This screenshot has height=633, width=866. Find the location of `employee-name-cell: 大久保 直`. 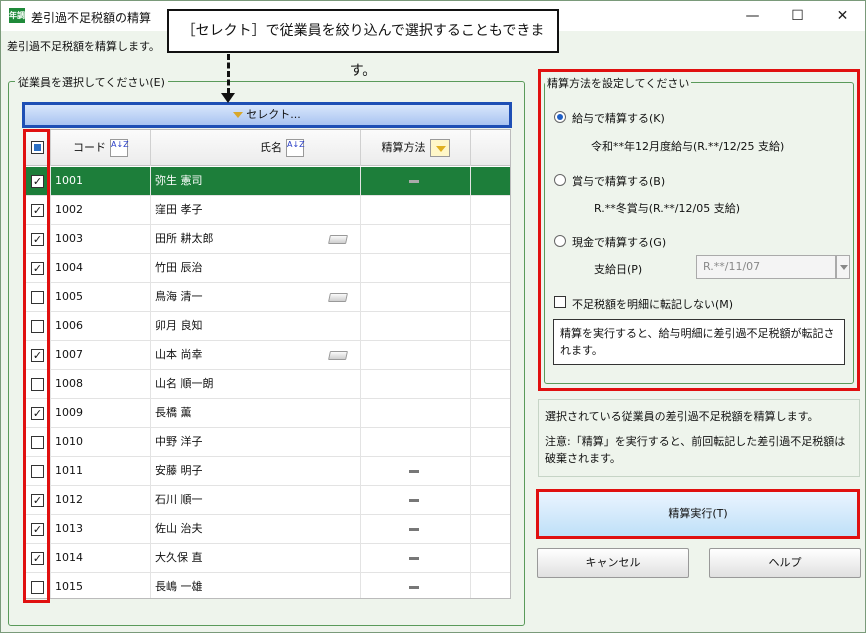

employee-name-cell: 大久保 直 is located at coordinates (256, 558).